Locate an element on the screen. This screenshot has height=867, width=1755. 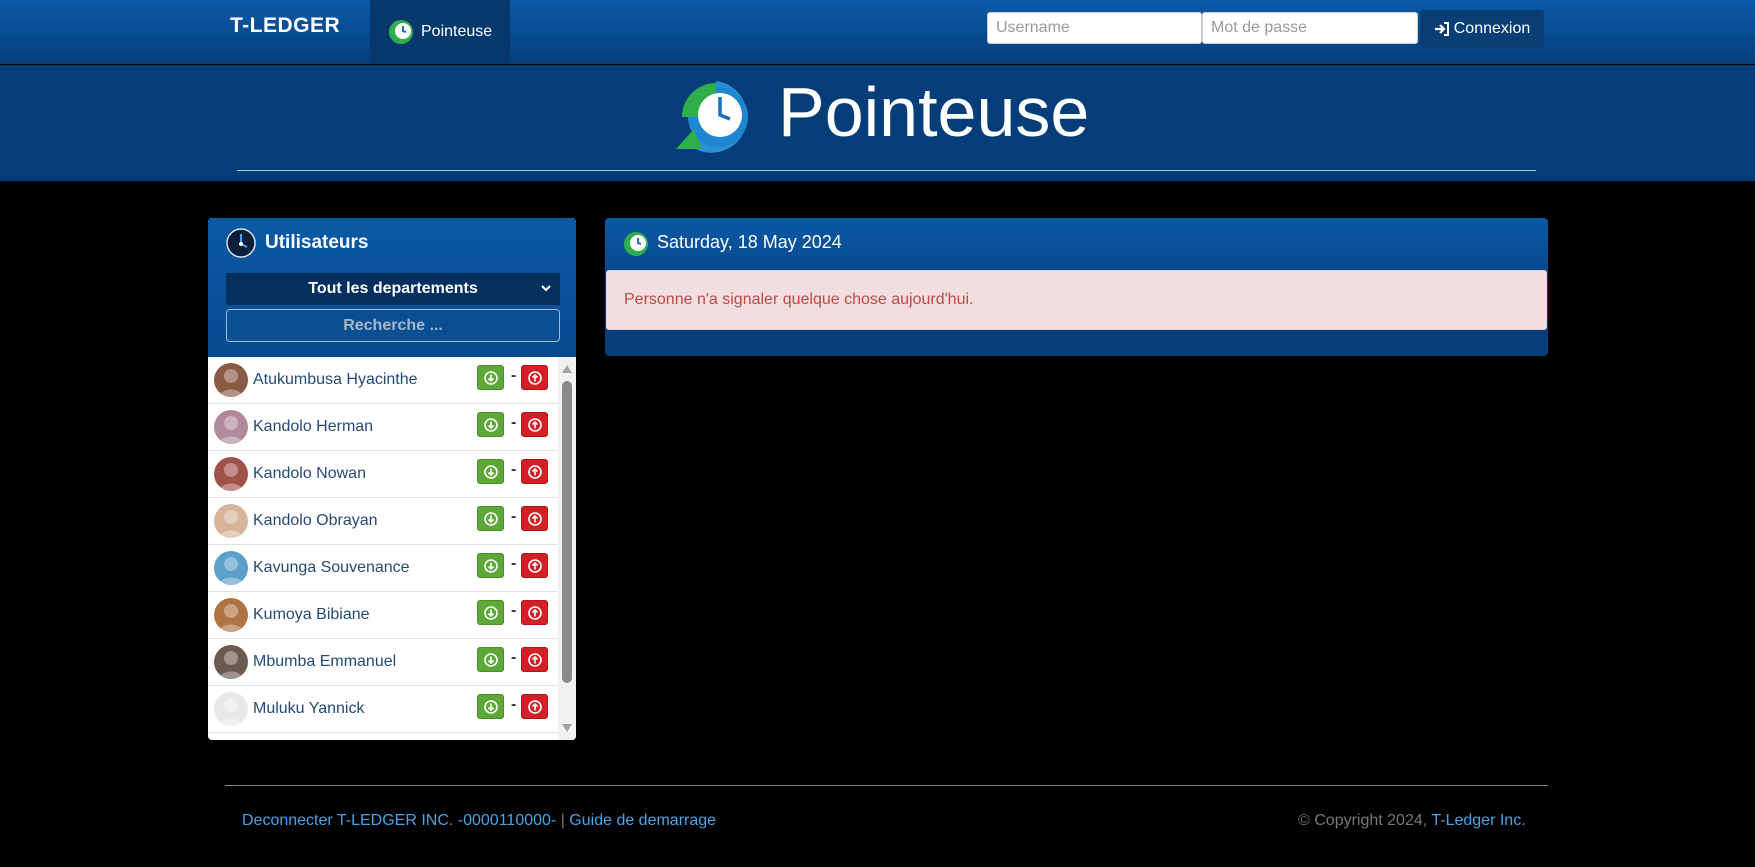
login-button: Connexion is located at coordinates (1482, 29).